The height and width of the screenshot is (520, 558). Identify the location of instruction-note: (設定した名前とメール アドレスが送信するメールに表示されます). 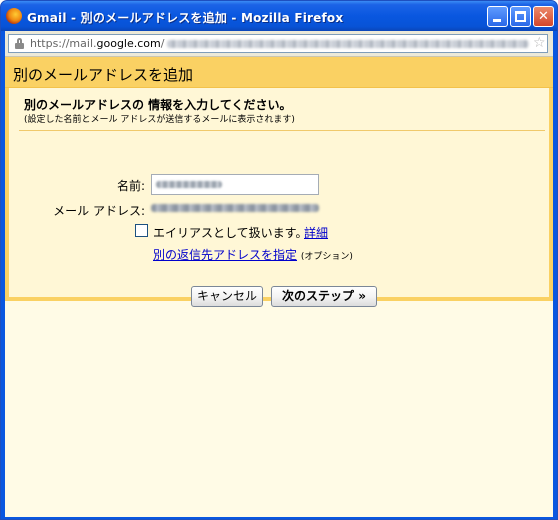
(159, 120).